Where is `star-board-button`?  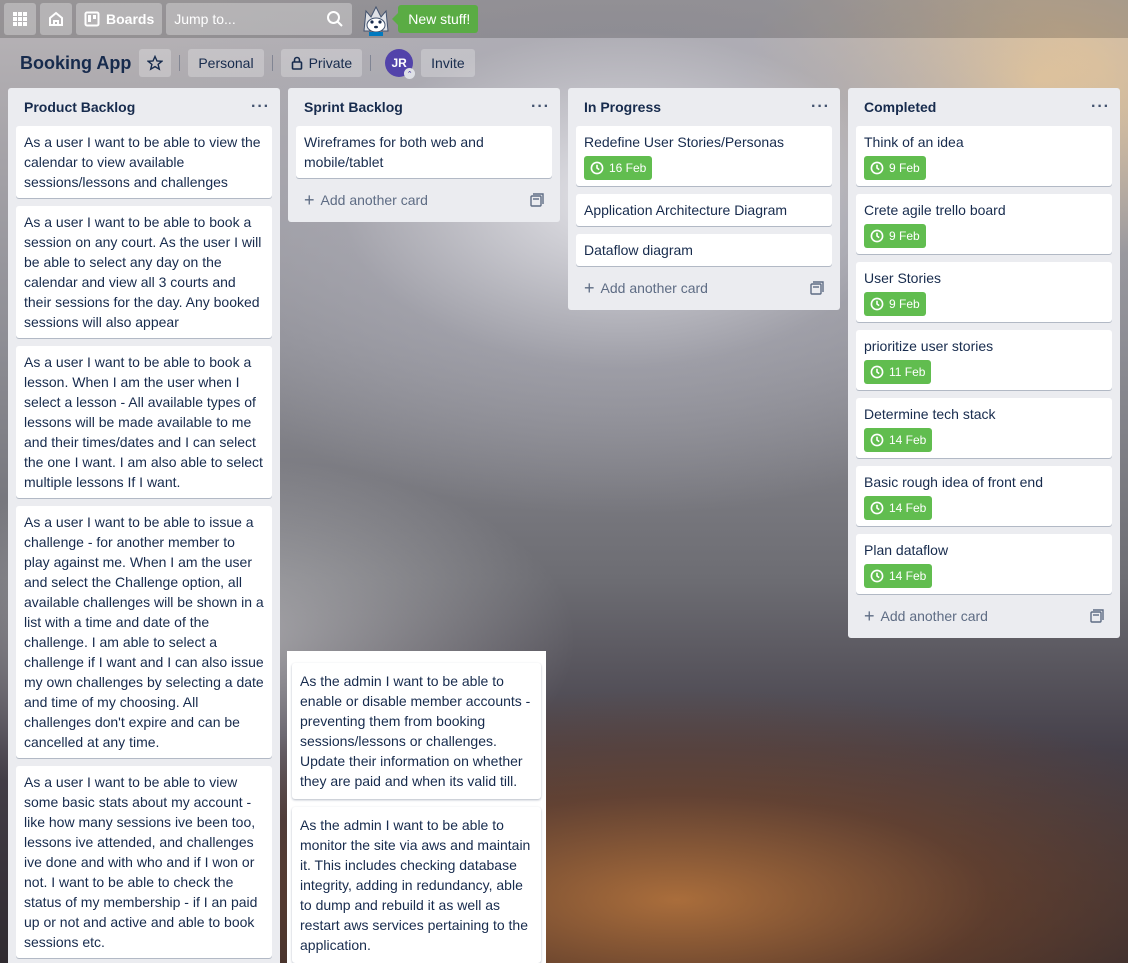 star-board-button is located at coordinates (155, 63).